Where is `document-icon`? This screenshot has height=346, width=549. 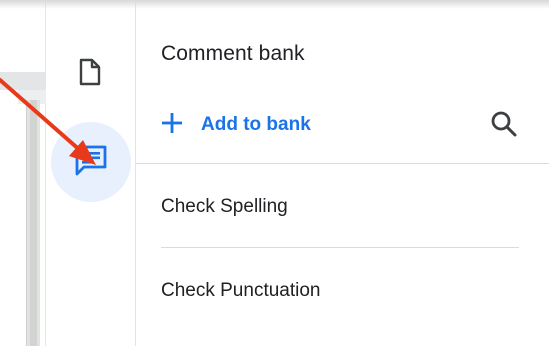 document-icon is located at coordinates (90, 74).